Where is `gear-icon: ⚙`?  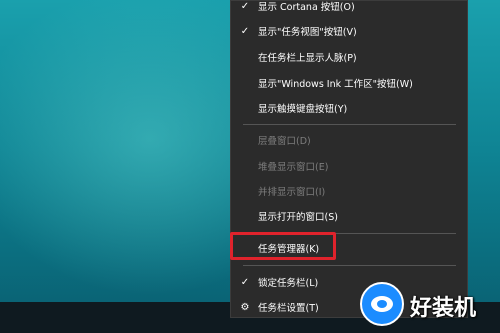 gear-icon: ⚙ is located at coordinates (245, 307).